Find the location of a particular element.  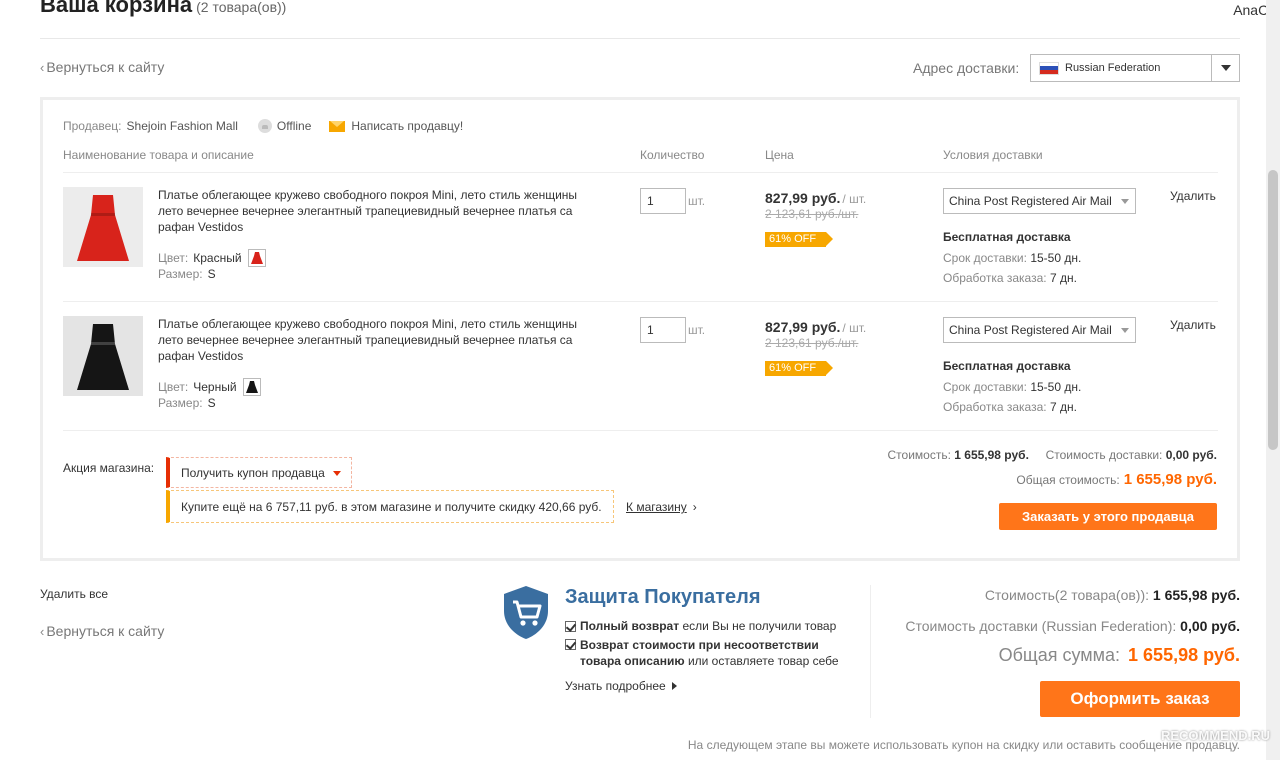

country-select: Russian Federation is located at coordinates (1135, 68).